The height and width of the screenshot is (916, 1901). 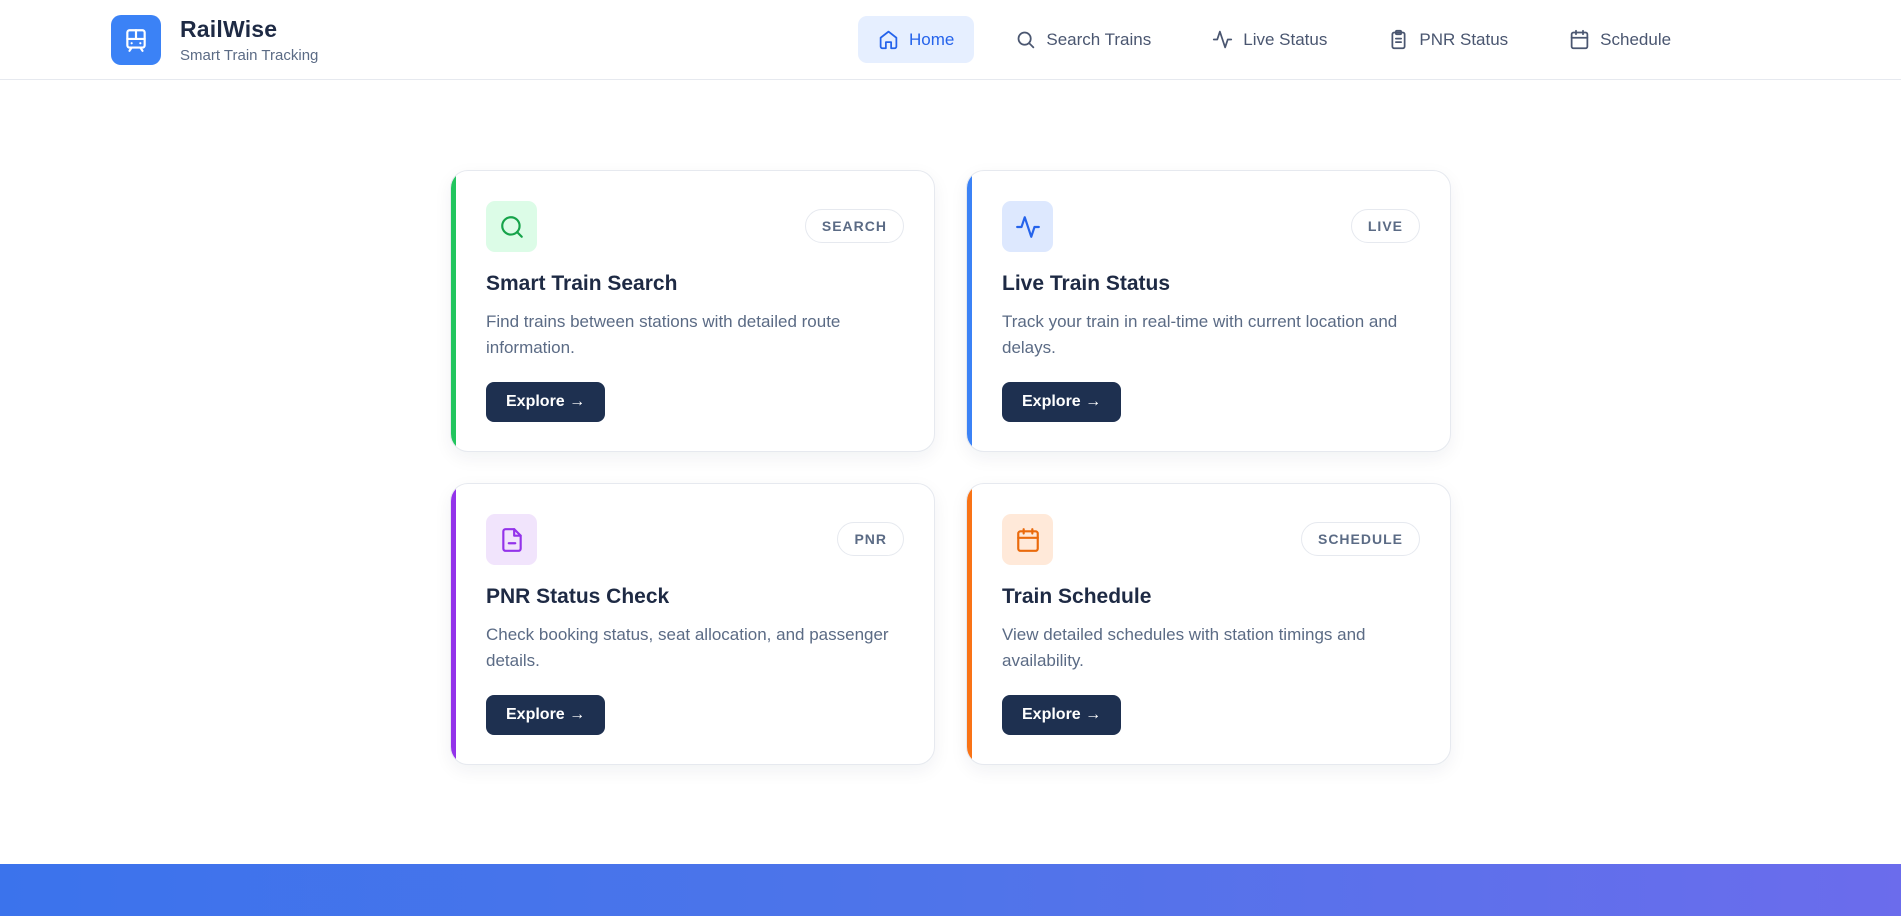 I want to click on card-title: Smart Train Search, so click(x=582, y=283).